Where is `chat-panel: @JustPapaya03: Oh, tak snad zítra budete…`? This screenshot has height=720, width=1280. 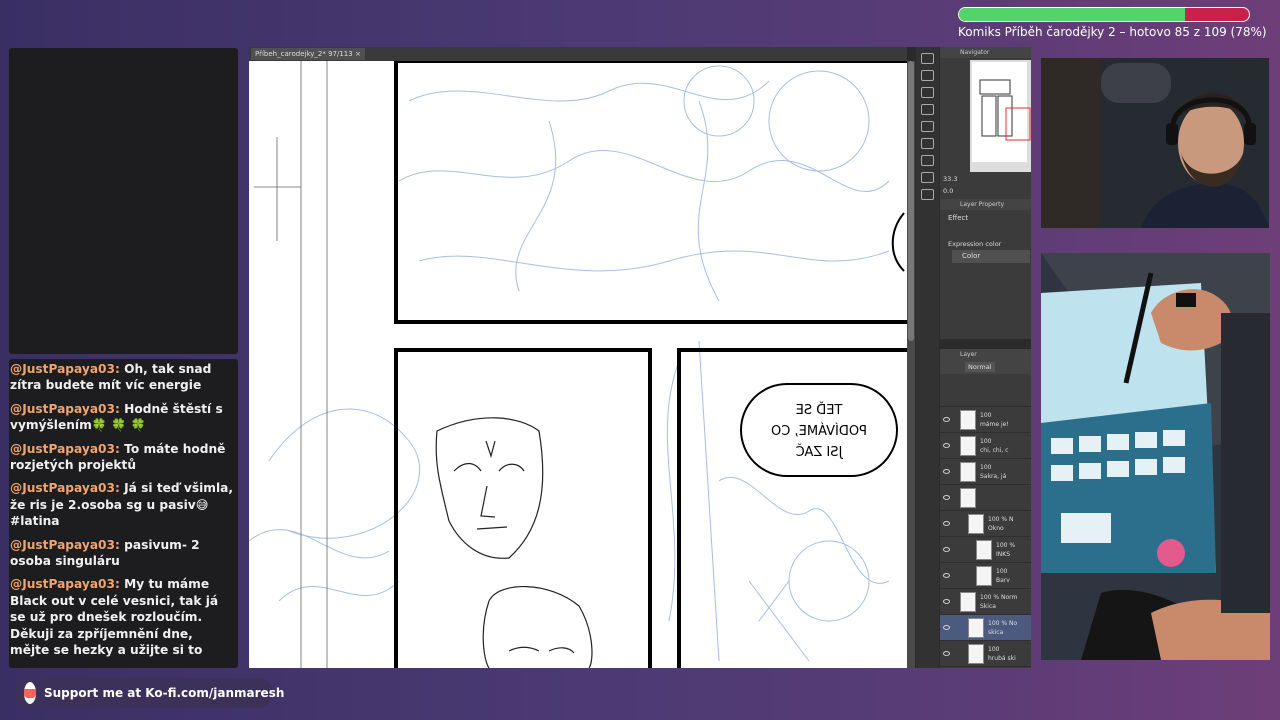
chat-panel: @JustPapaya03: Oh, tak snad zítra budete… is located at coordinates (123, 513).